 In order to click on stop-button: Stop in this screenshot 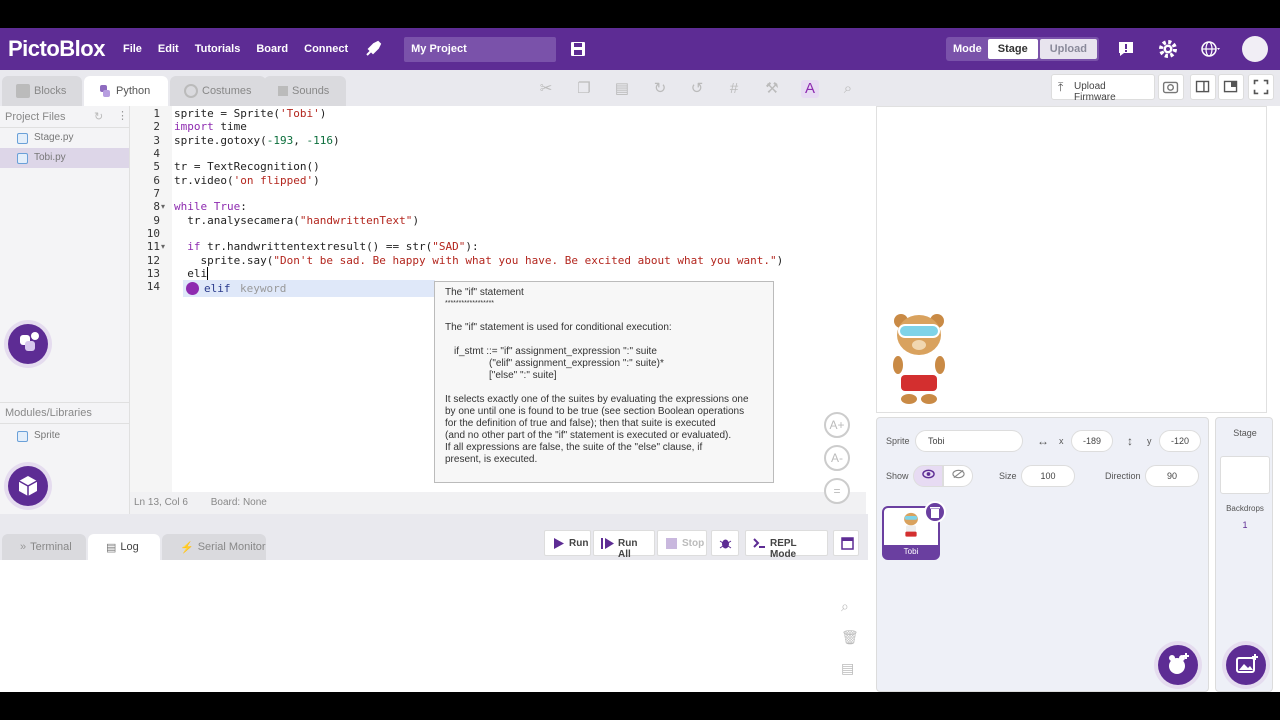, I will do `click(682, 543)`.